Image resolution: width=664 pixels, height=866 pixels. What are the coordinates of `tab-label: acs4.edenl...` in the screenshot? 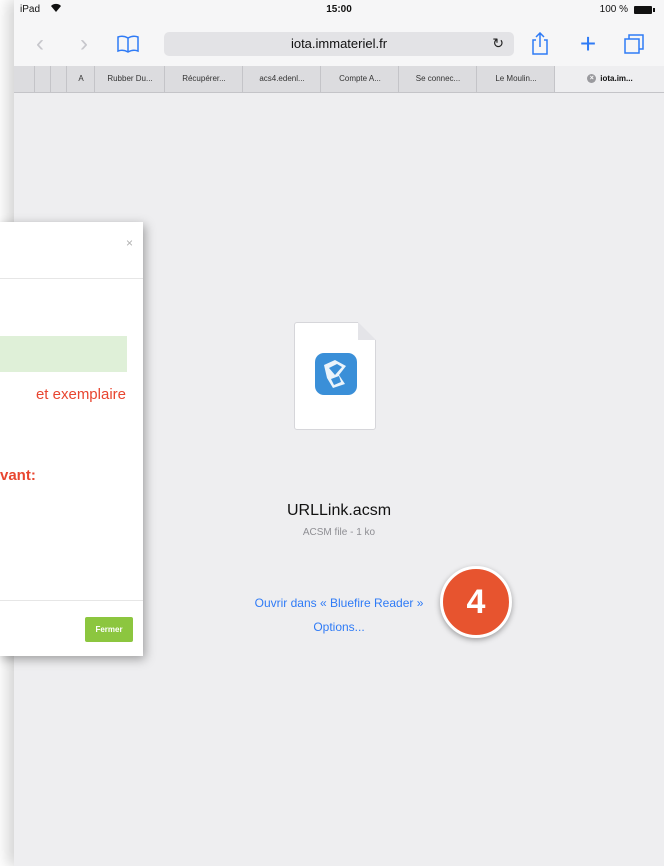 It's located at (282, 78).